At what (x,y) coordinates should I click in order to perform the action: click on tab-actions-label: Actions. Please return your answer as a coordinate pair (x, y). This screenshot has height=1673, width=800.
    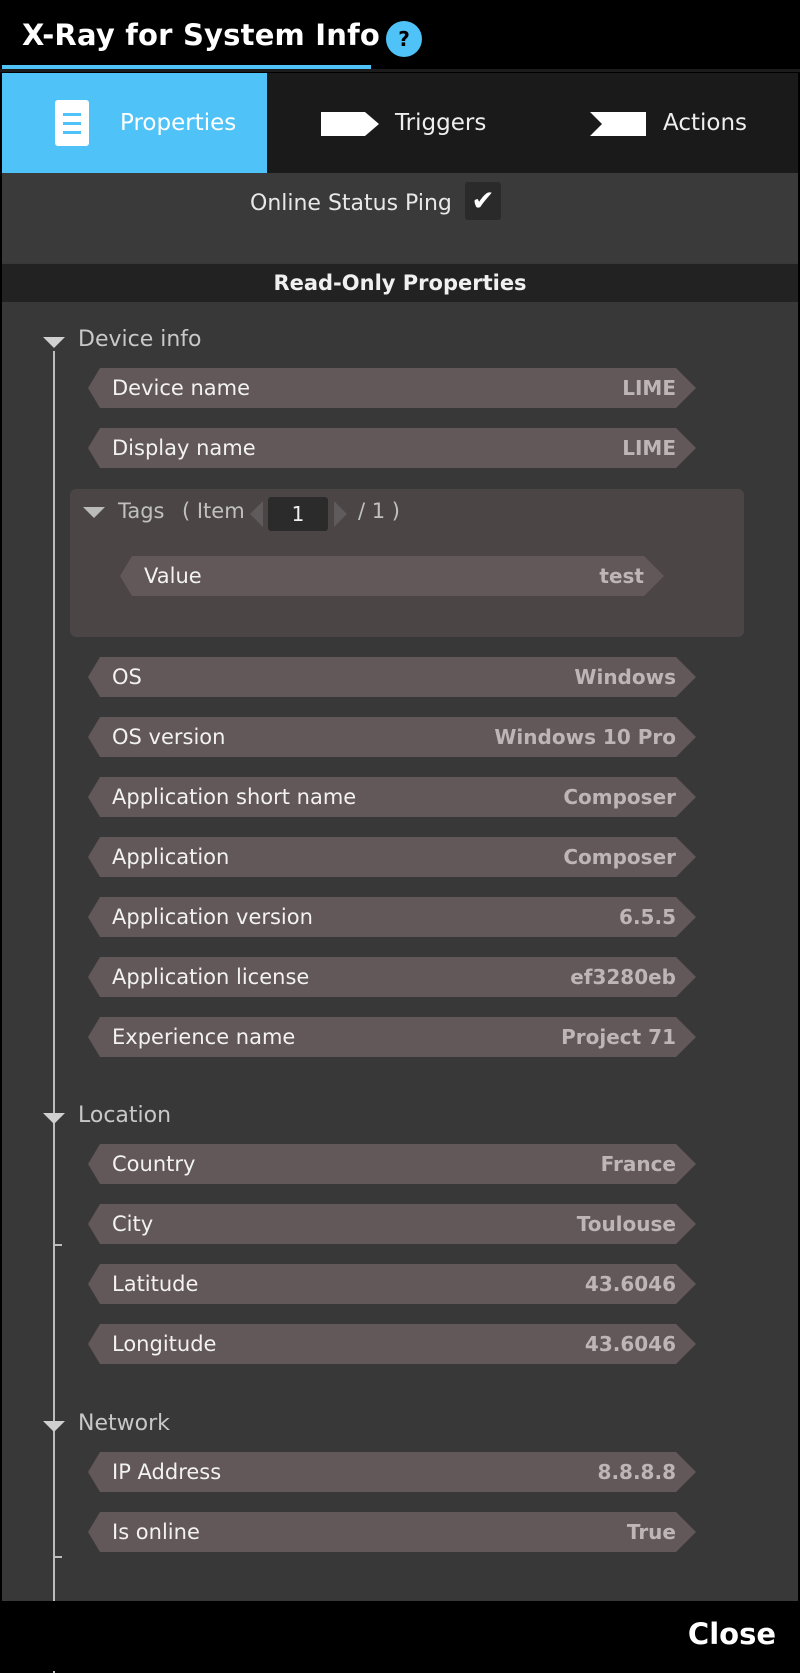
    Looking at the image, I should click on (705, 123).